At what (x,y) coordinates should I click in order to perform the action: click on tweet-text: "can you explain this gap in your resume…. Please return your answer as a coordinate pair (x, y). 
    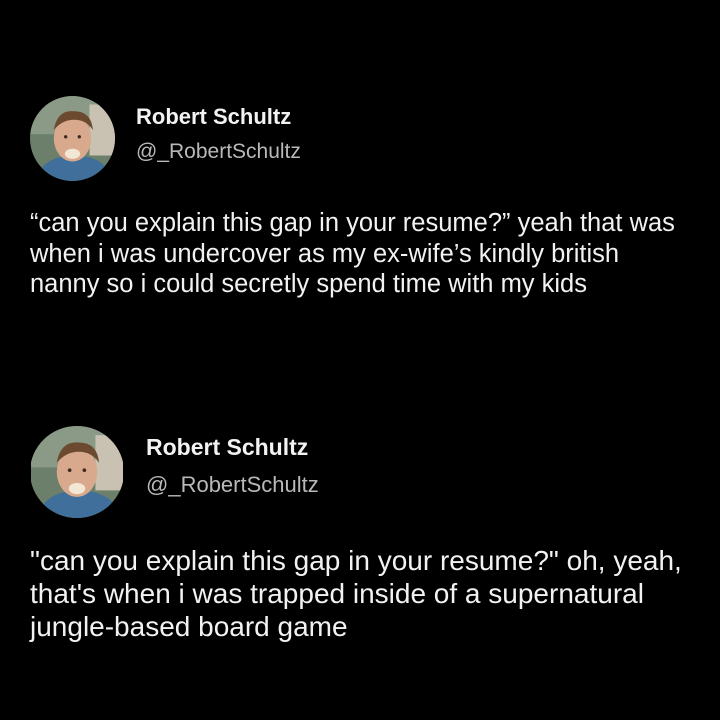
    Looking at the image, I should click on (356, 594).